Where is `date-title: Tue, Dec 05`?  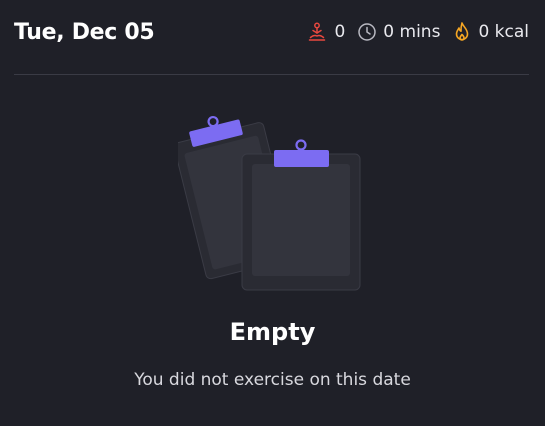
date-title: Tue, Dec 05 is located at coordinates (84, 32).